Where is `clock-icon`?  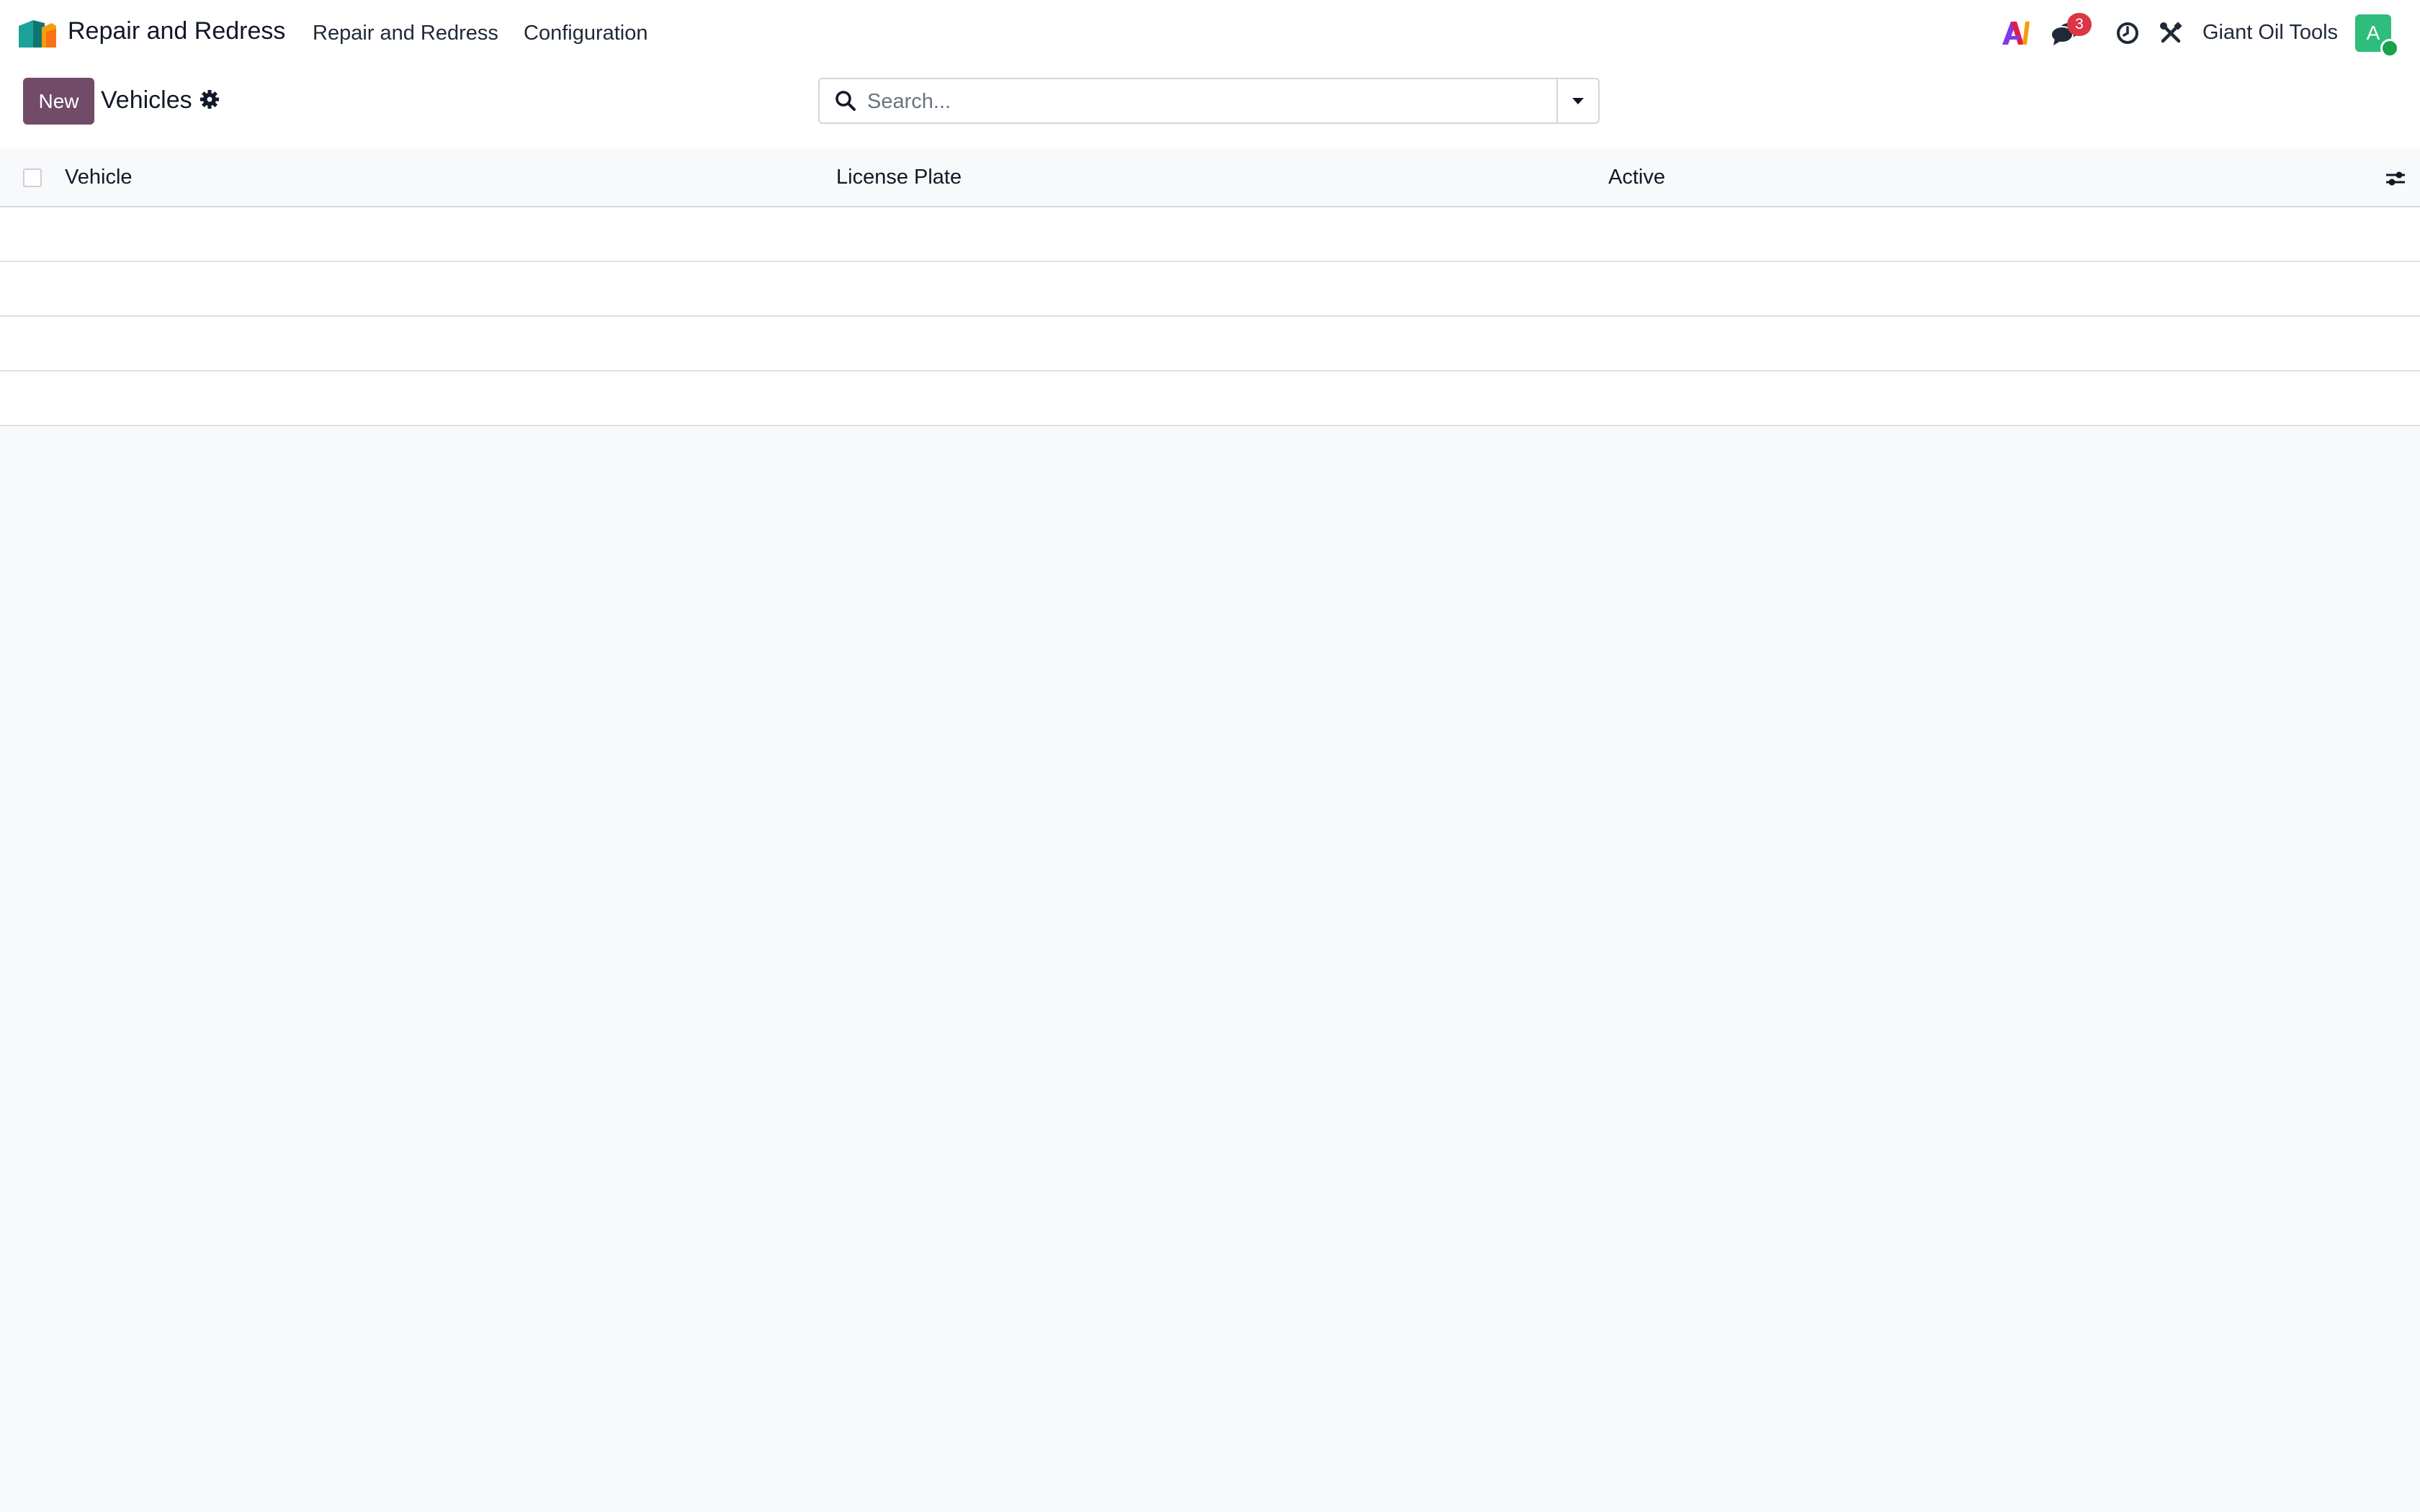
clock-icon is located at coordinates (2128, 33).